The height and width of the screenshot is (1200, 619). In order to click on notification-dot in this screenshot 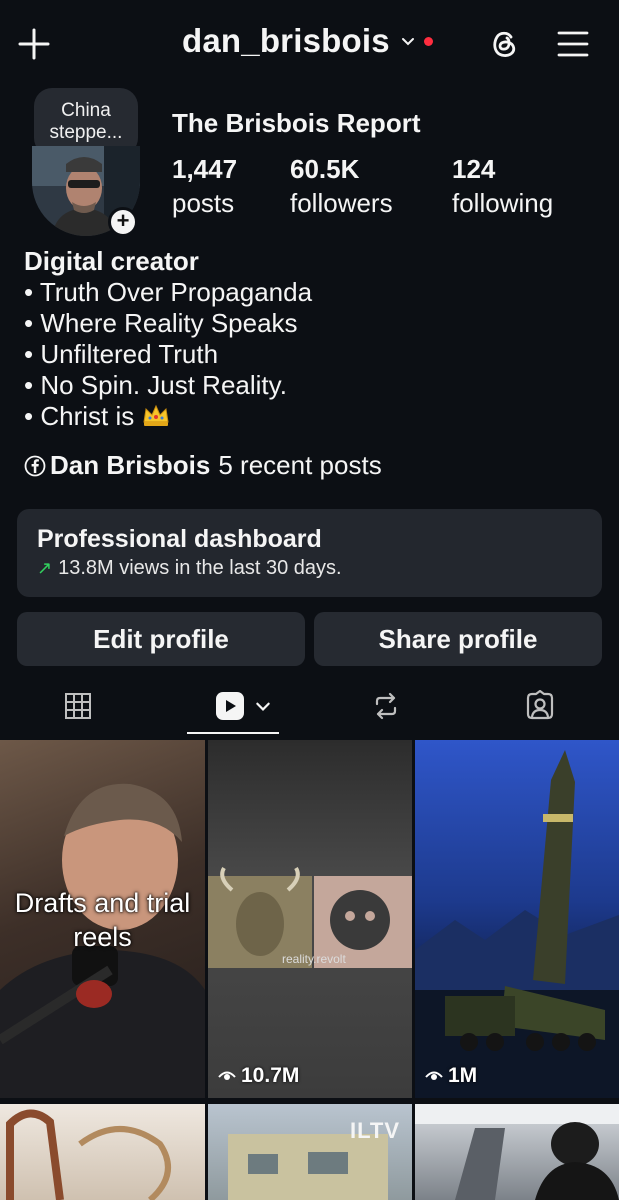, I will do `click(428, 41)`.